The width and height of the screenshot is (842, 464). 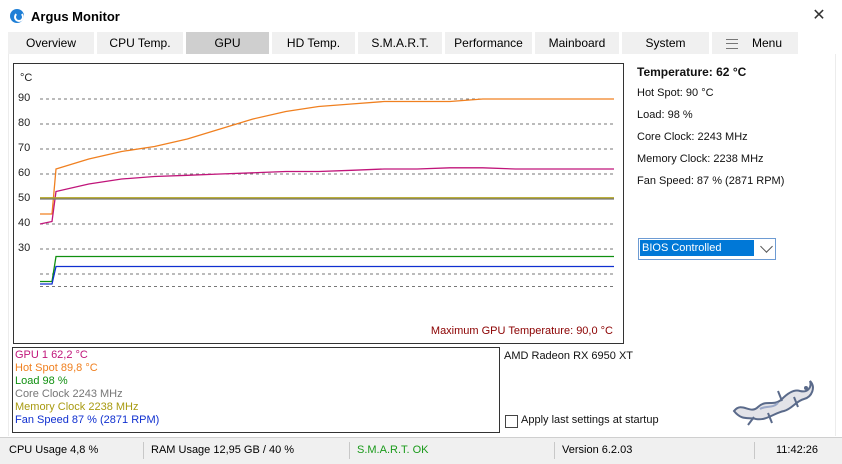 I want to click on chevron-down-icon, so click(x=766, y=246).